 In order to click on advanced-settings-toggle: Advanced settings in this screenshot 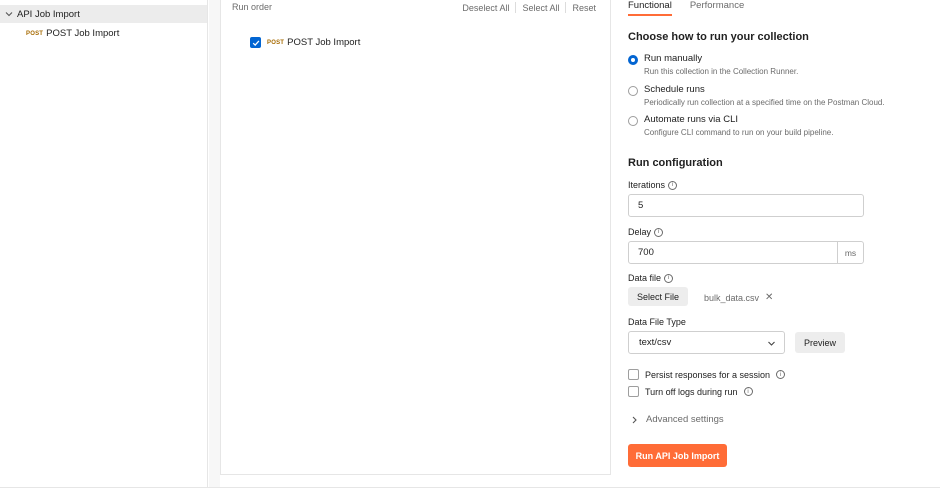, I will do `click(677, 419)`.